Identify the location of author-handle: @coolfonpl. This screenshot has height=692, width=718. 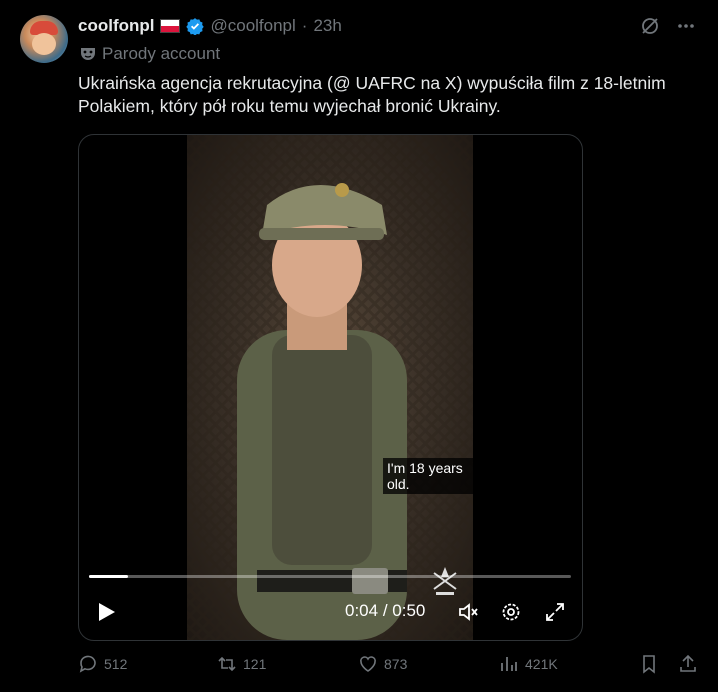
(252, 26).